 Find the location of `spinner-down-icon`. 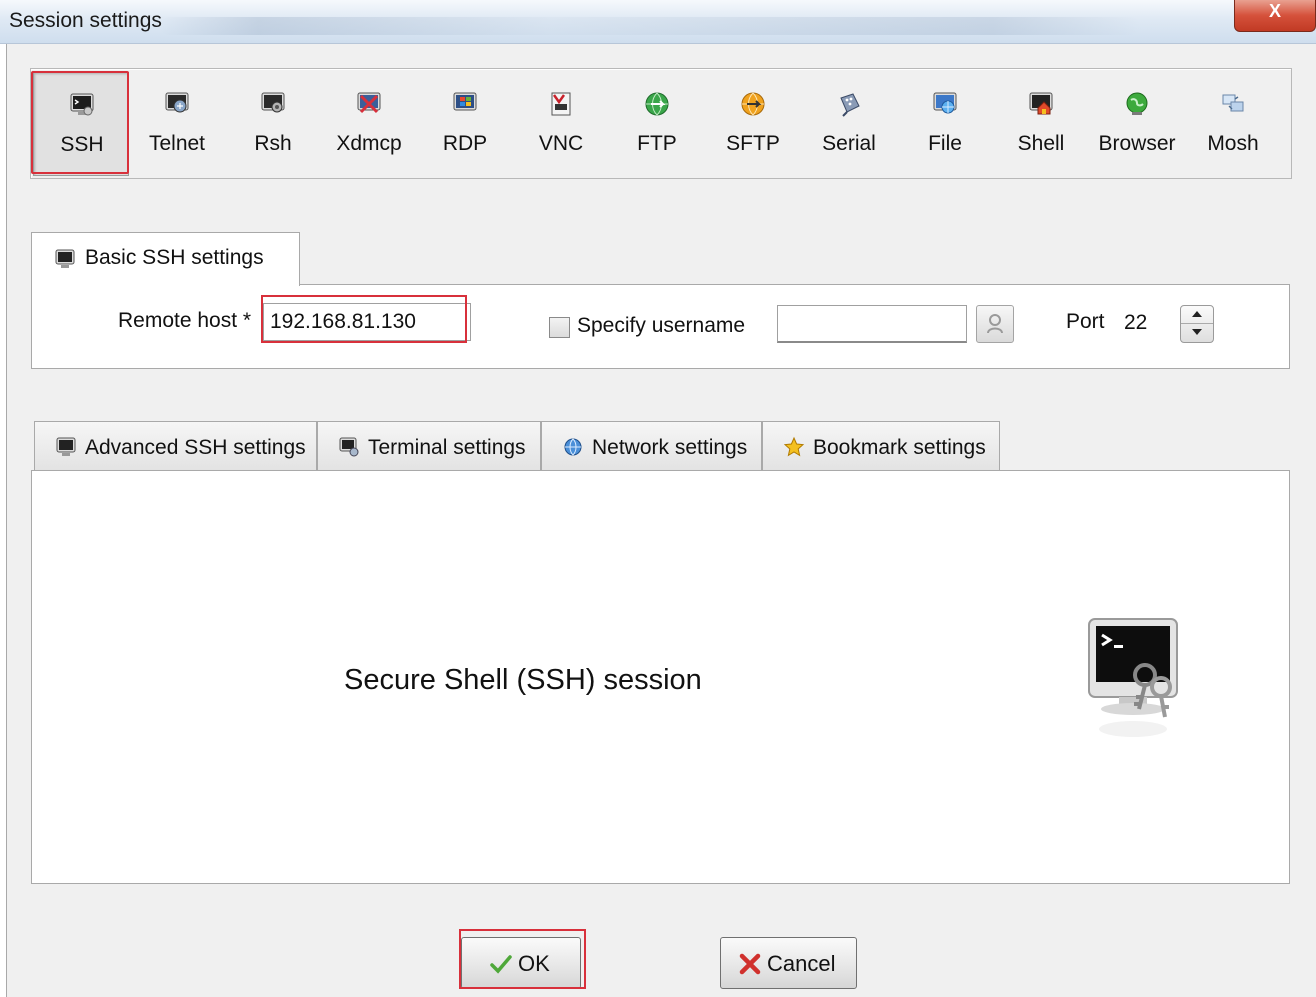

spinner-down-icon is located at coordinates (1197, 333).